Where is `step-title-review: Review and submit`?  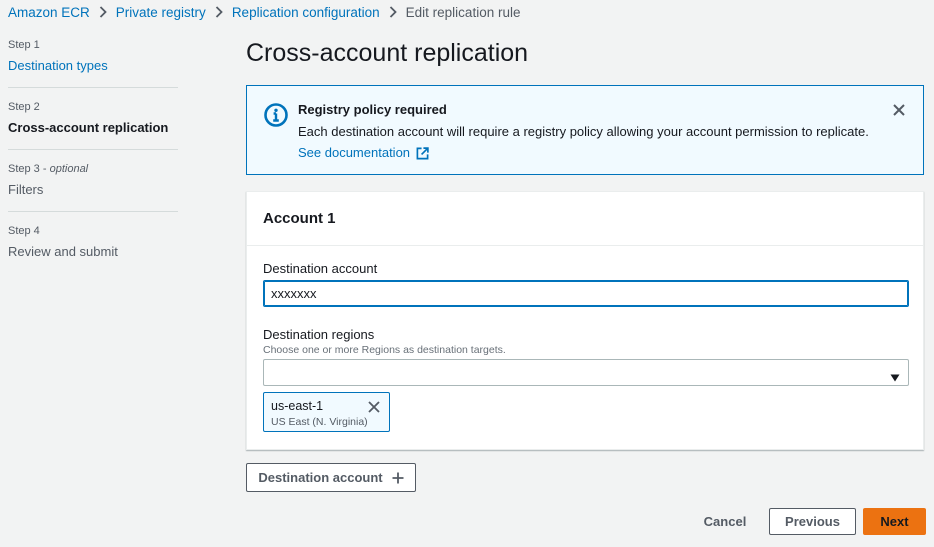
step-title-review: Review and submit is located at coordinates (63, 251).